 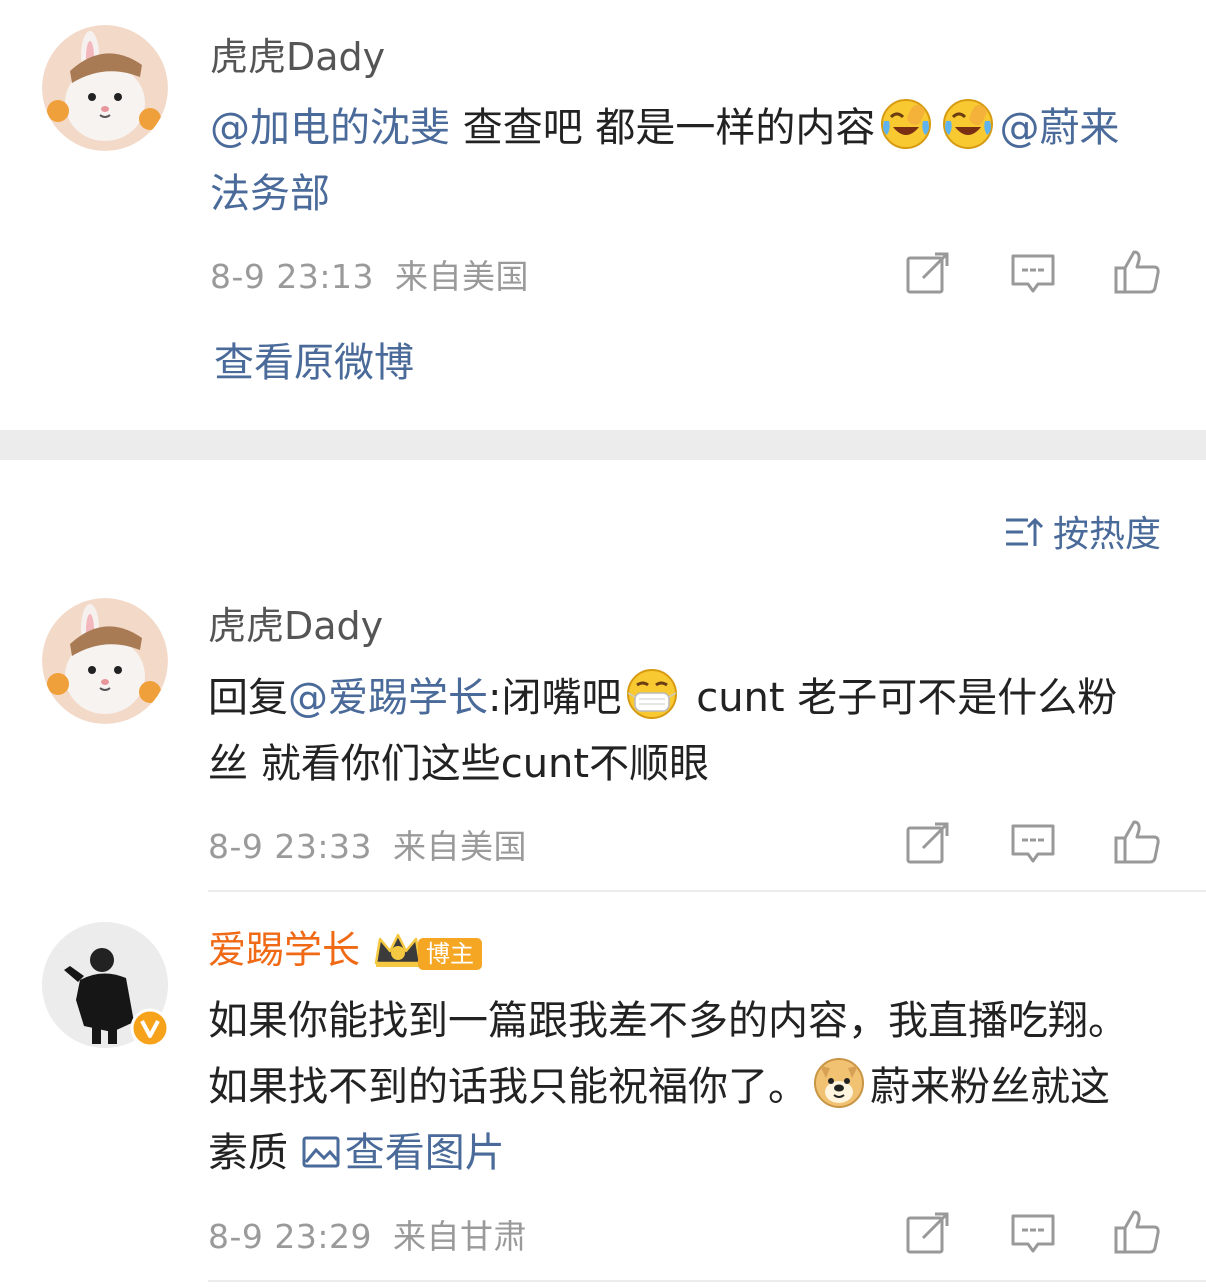 What do you see at coordinates (321, 1159) in the screenshot?
I see `image-icon` at bounding box center [321, 1159].